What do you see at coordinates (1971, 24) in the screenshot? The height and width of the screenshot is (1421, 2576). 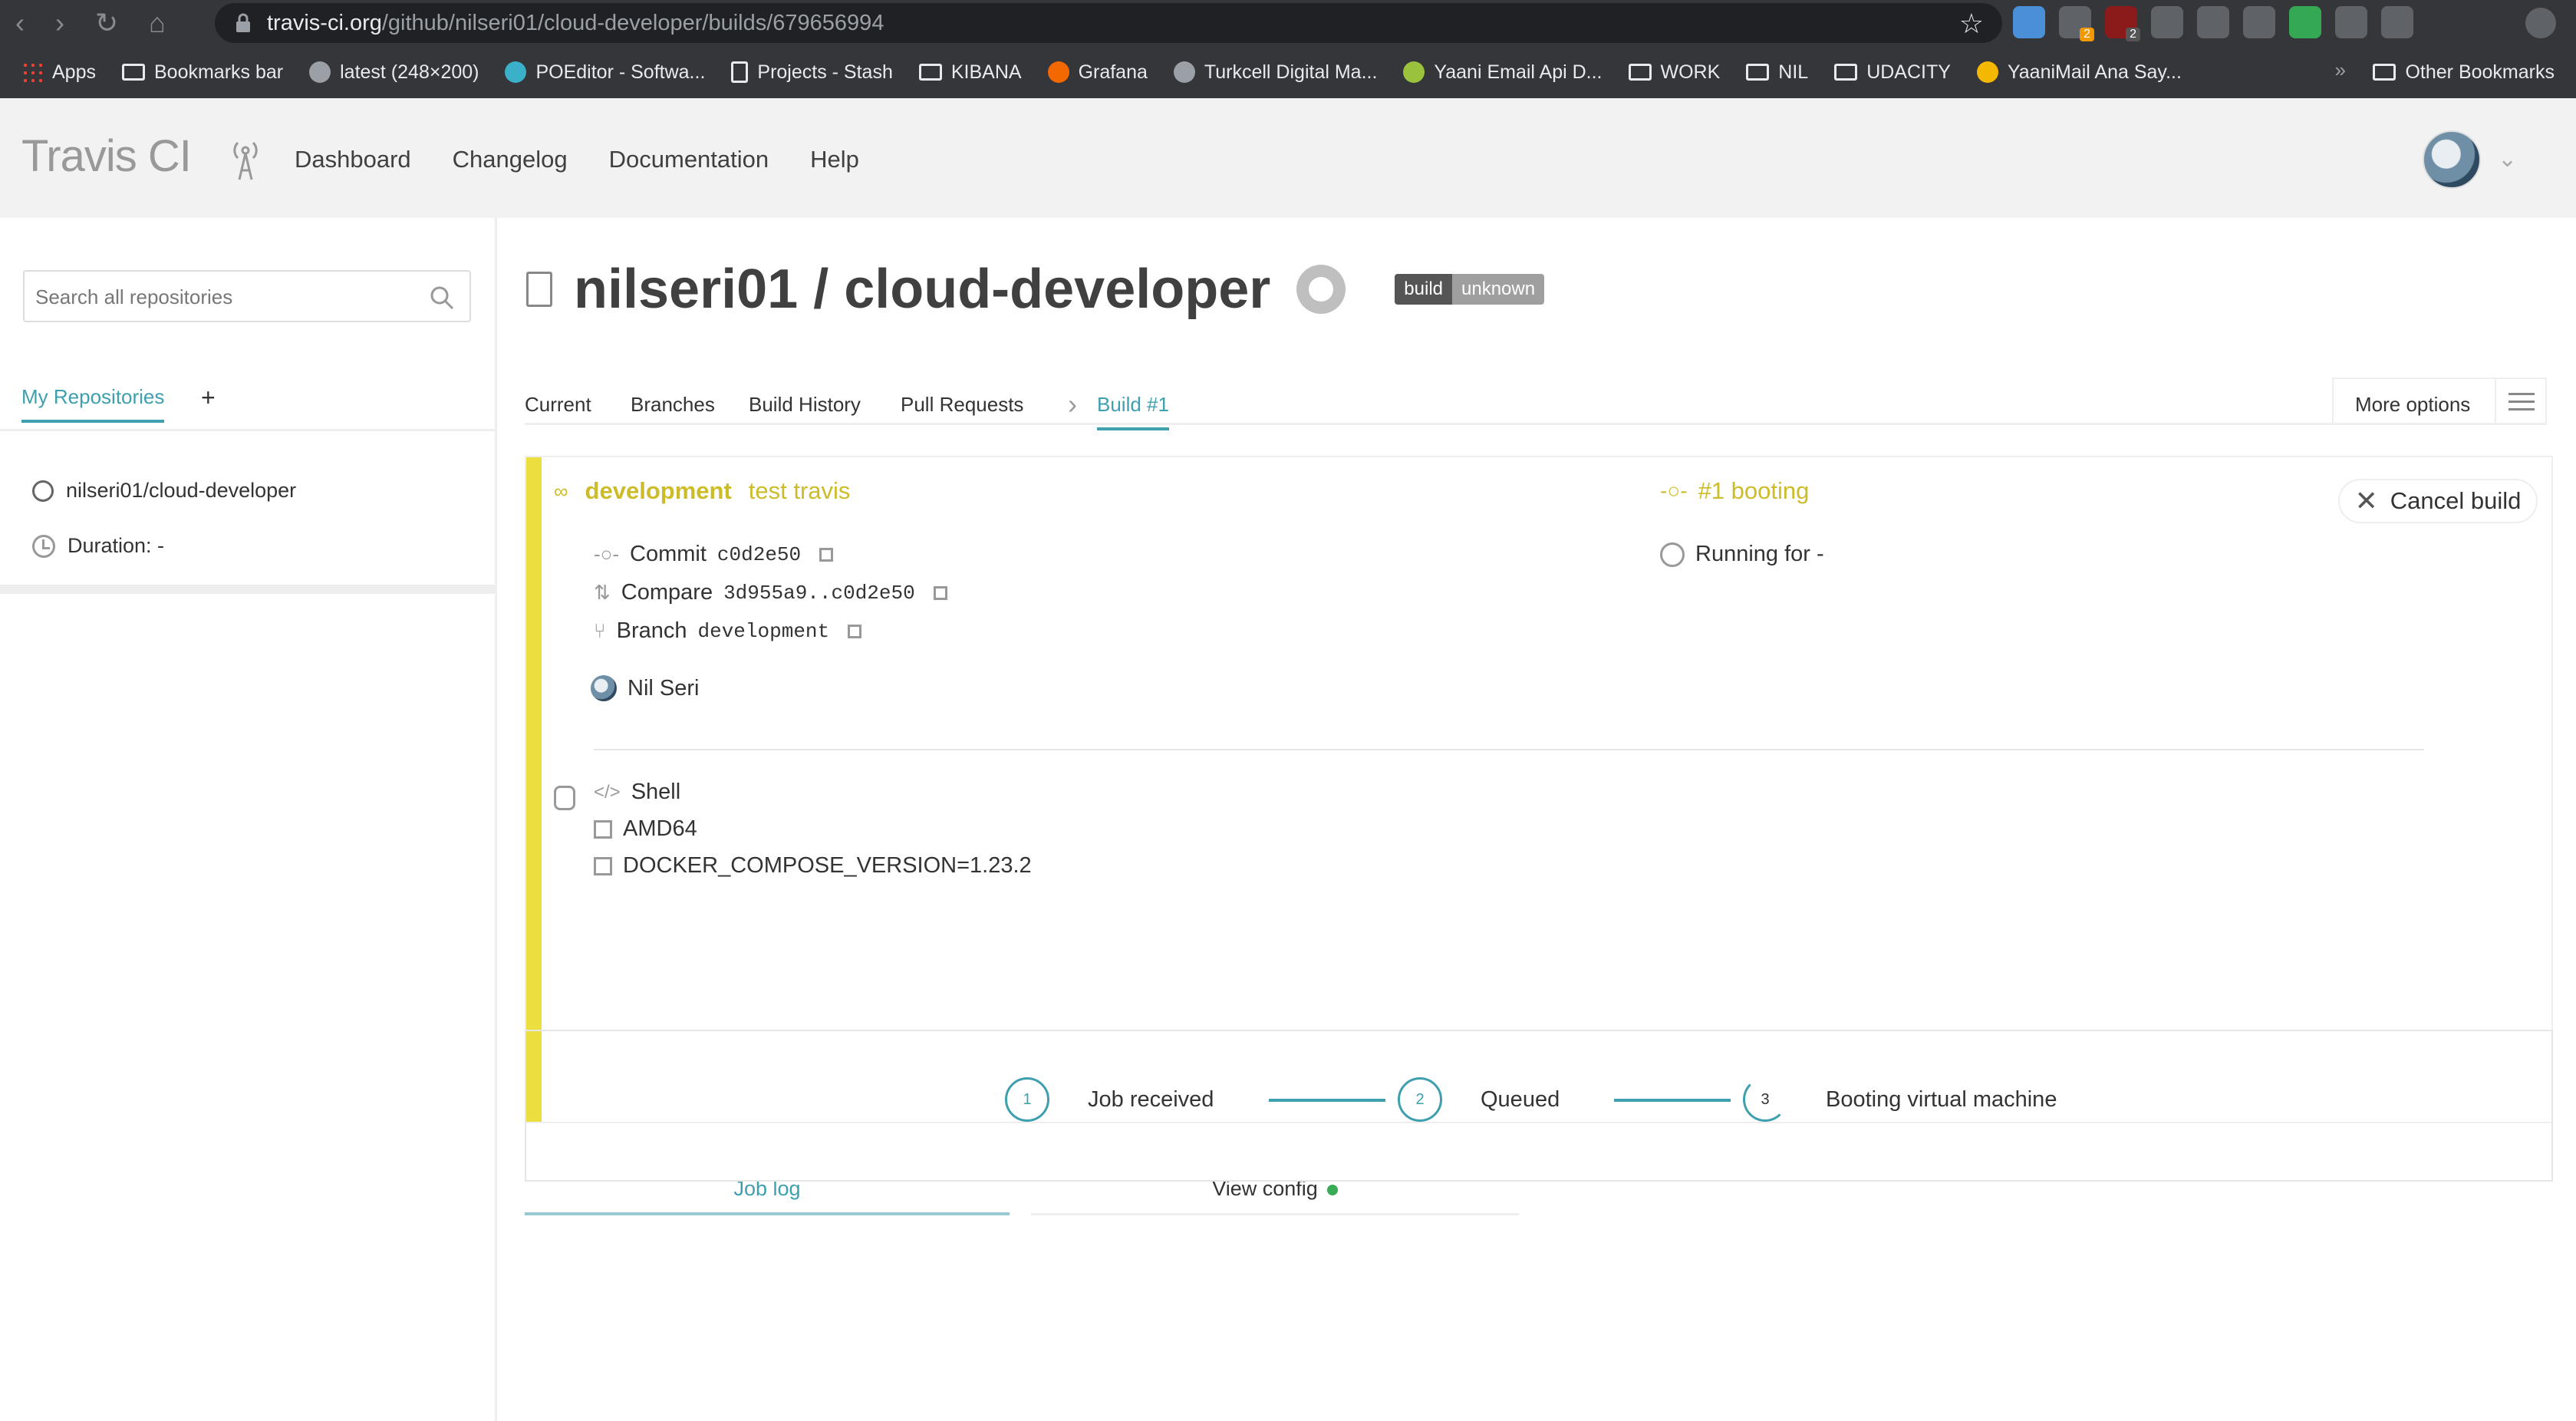 I see `bookmark-star-icon: ☆` at bounding box center [1971, 24].